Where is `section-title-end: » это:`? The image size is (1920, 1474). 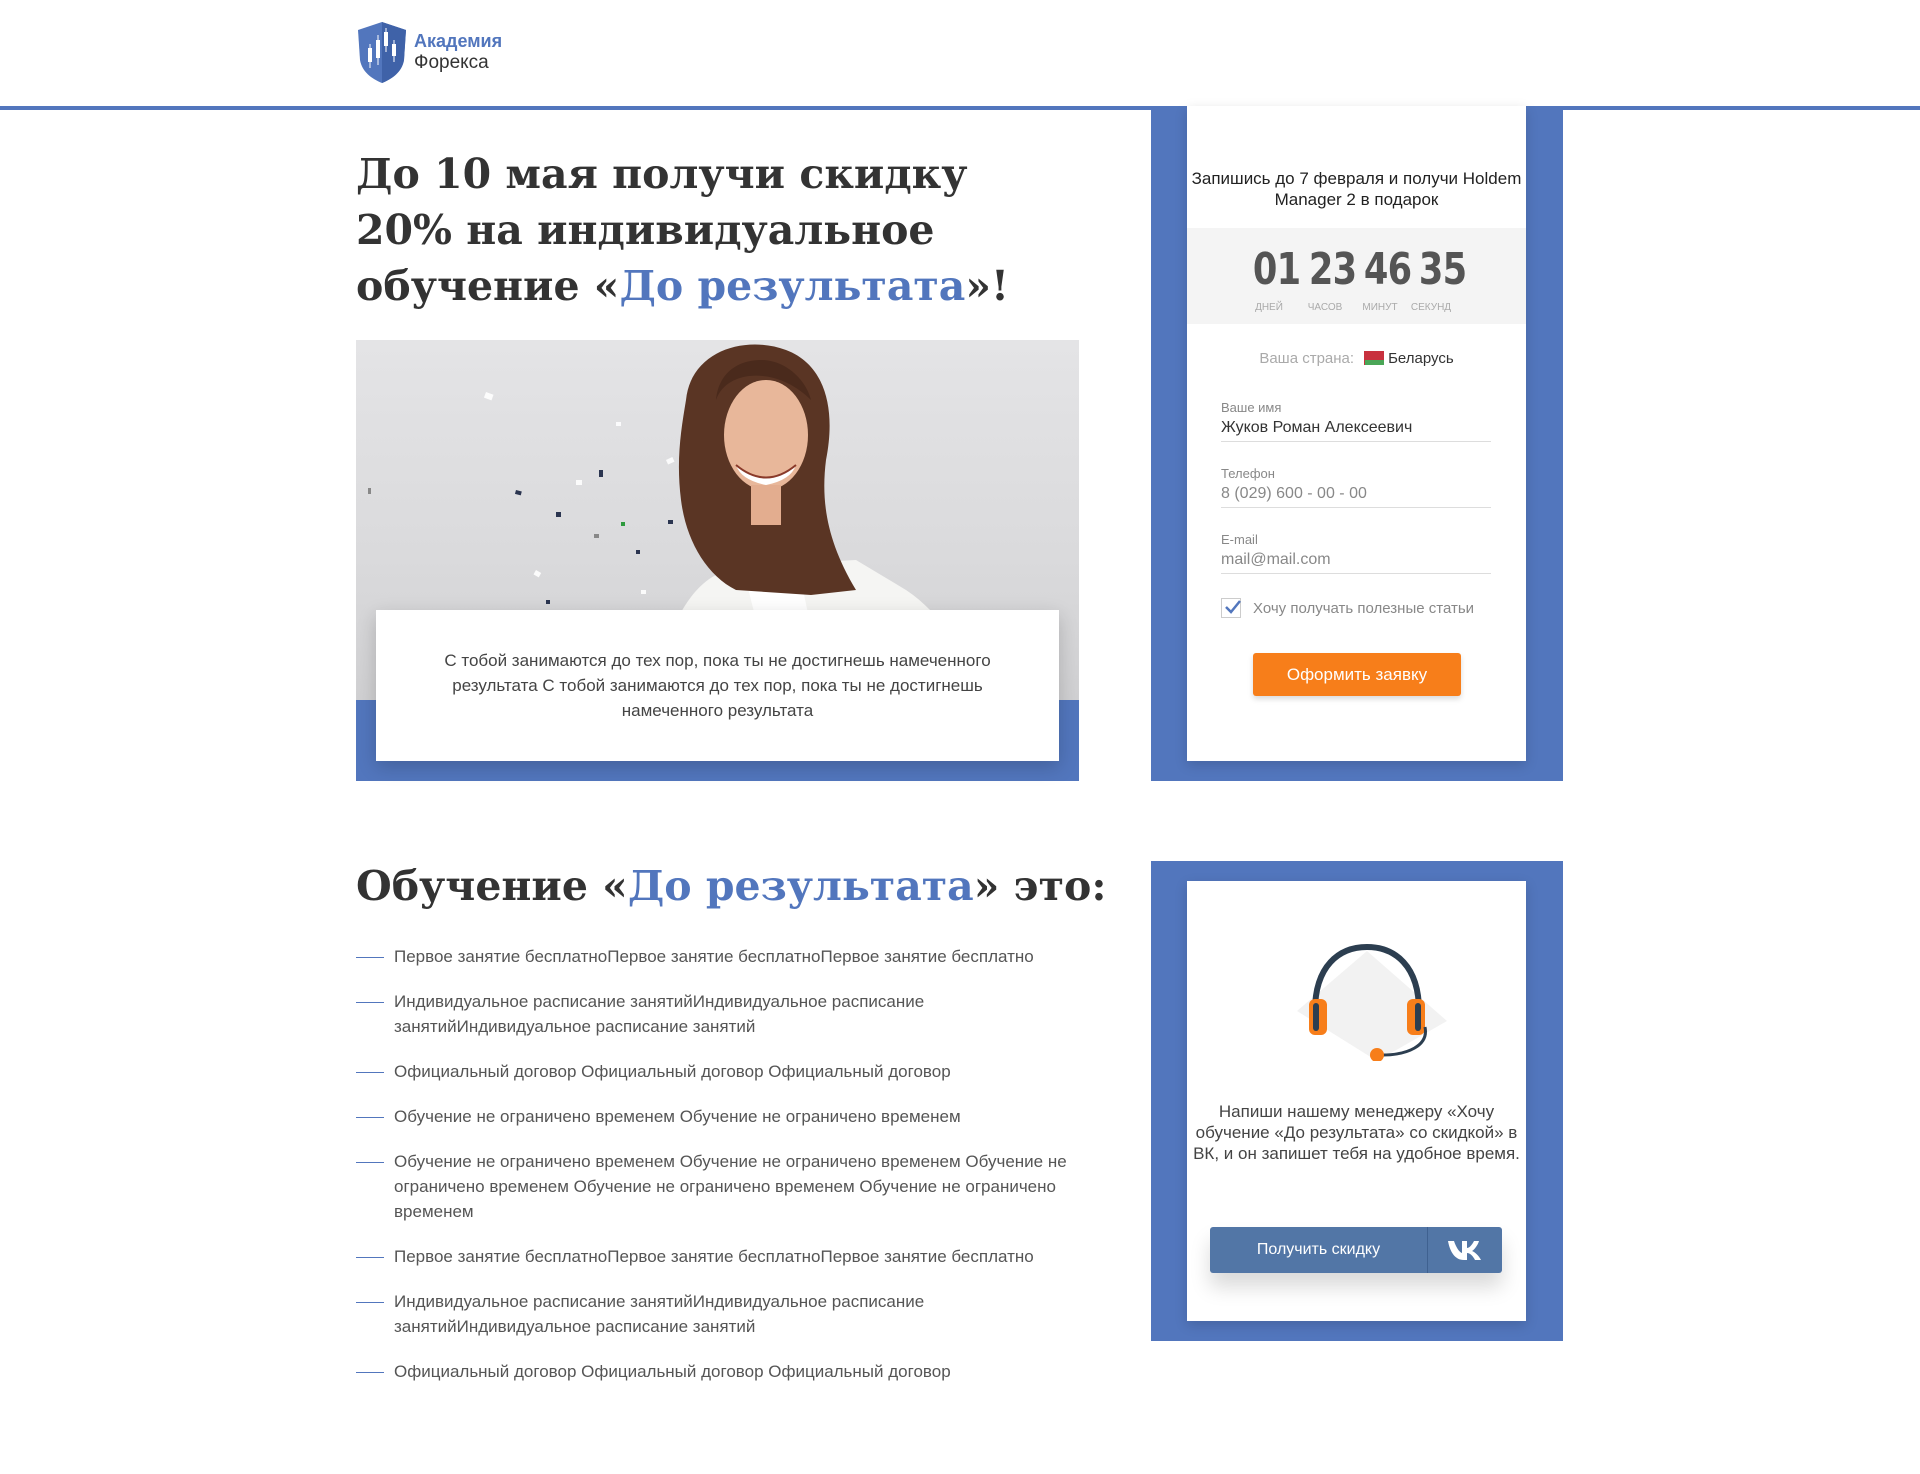
section-title-end: » это: is located at coordinates (1040, 886).